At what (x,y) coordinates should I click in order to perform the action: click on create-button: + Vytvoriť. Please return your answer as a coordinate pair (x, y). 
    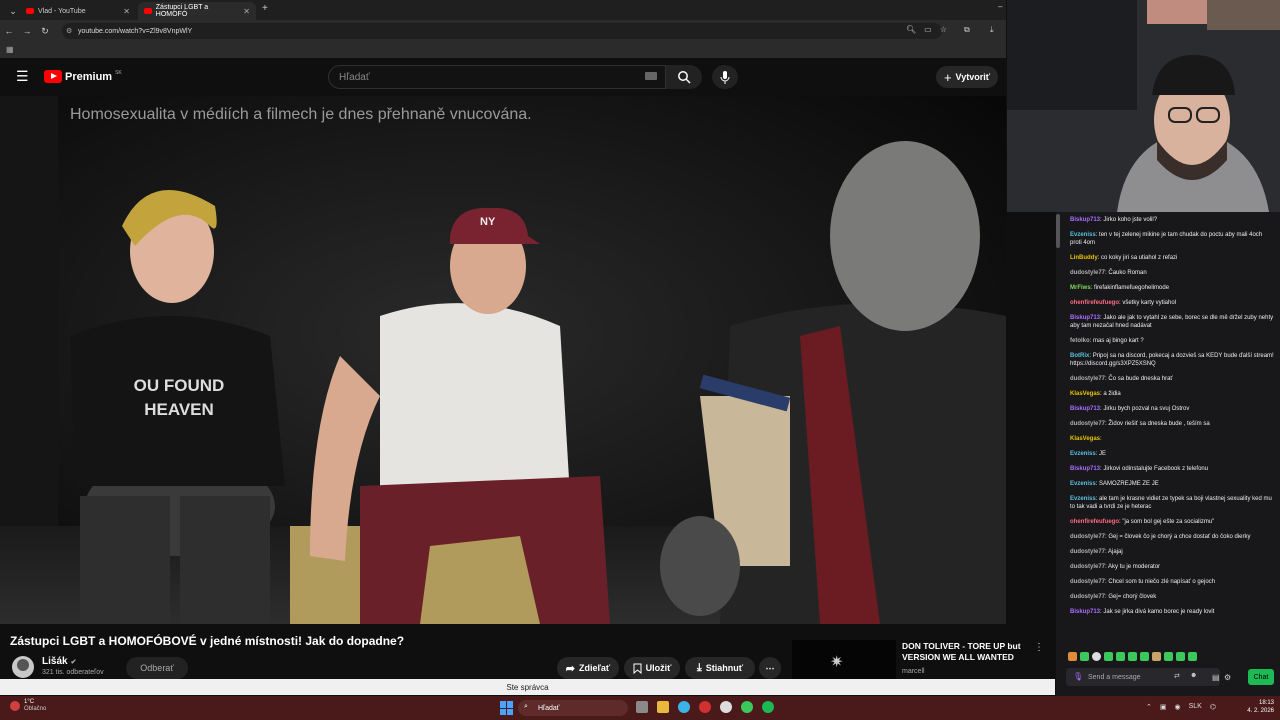
    Looking at the image, I should click on (967, 77).